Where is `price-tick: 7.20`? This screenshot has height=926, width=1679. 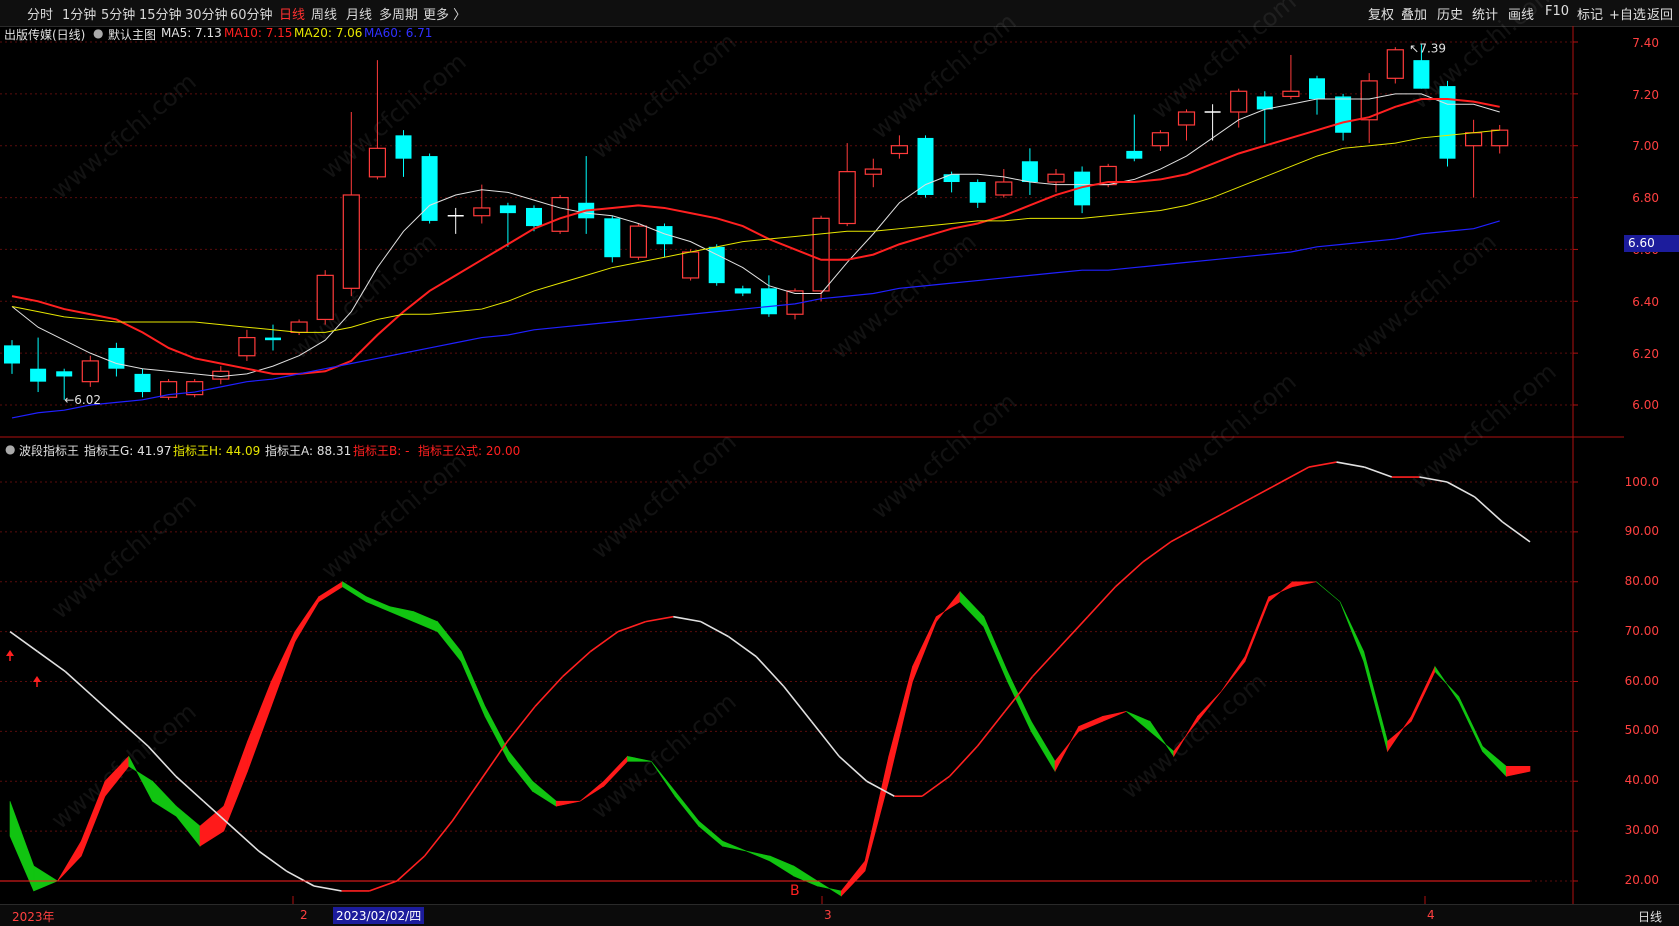
price-tick: 7.20 is located at coordinates (1645, 95).